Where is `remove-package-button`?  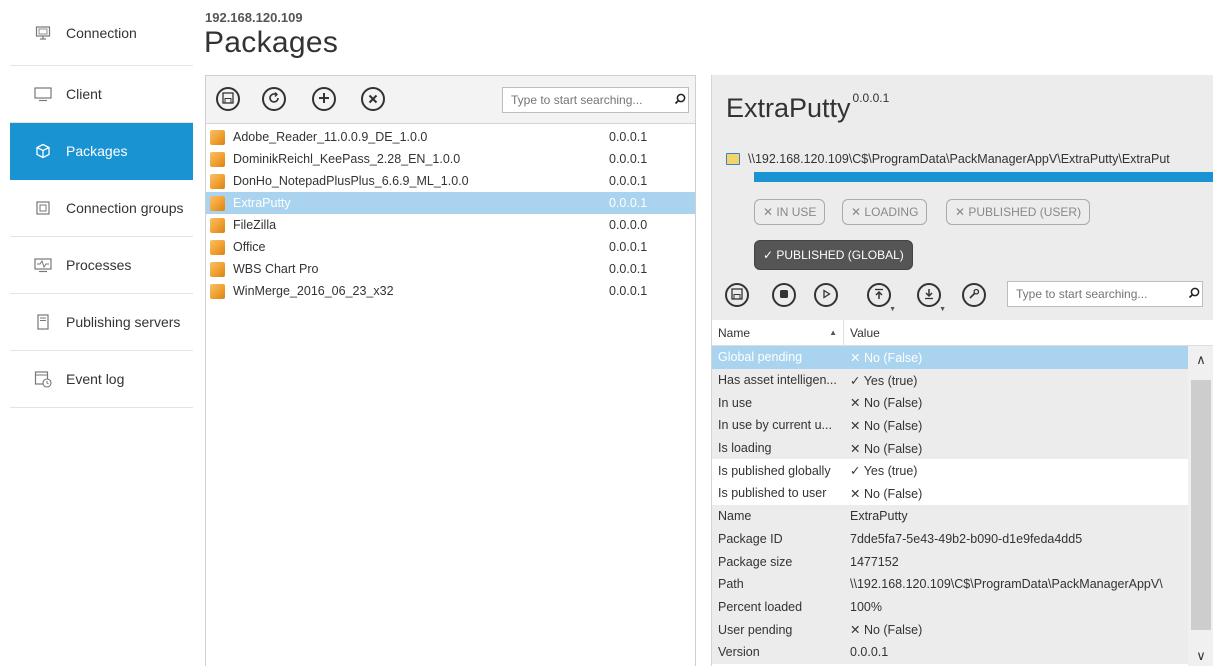
remove-package-button is located at coordinates (373, 99).